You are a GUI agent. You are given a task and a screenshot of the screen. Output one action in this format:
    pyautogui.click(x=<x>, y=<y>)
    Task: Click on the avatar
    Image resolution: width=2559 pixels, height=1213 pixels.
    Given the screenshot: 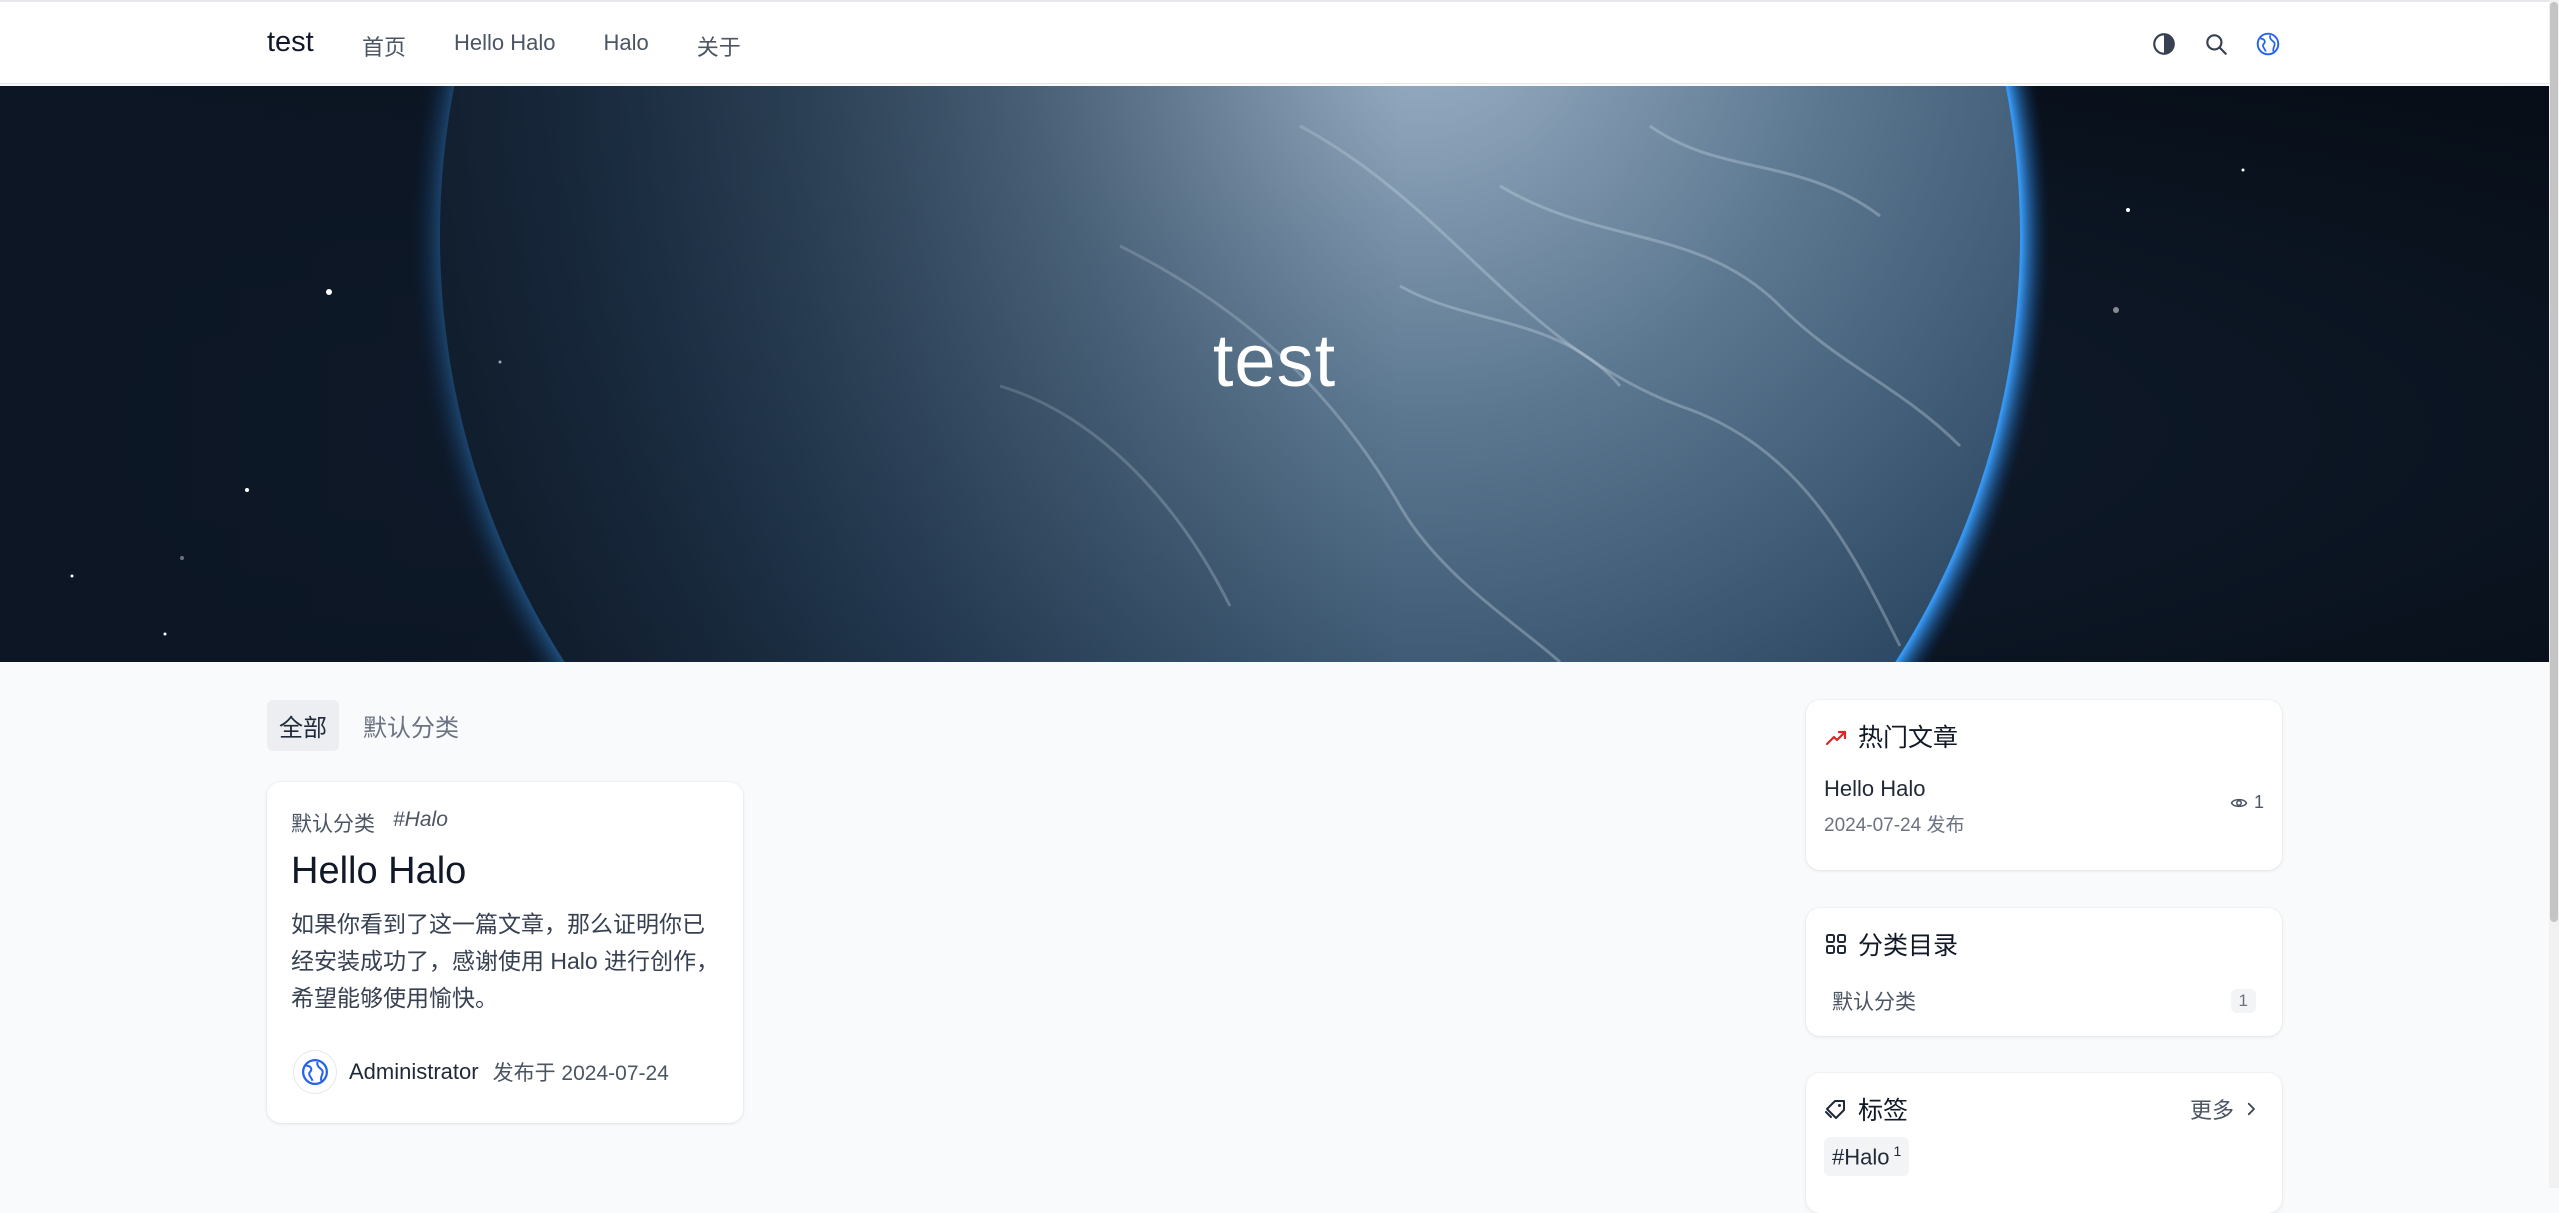 What is the action you would take?
    pyautogui.click(x=315, y=1072)
    